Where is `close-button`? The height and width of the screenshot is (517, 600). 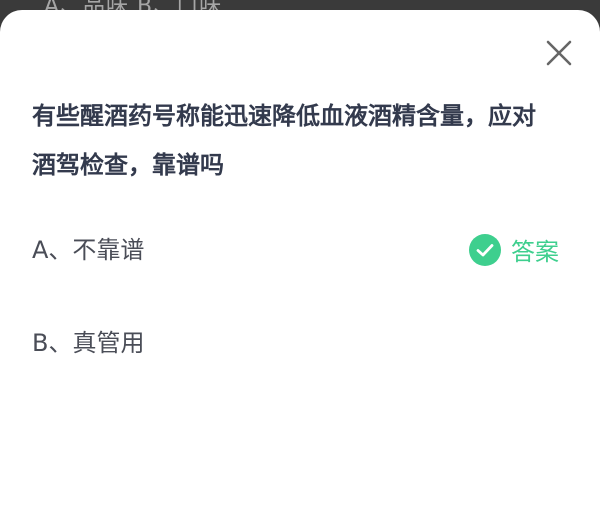
close-button is located at coordinates (559, 53).